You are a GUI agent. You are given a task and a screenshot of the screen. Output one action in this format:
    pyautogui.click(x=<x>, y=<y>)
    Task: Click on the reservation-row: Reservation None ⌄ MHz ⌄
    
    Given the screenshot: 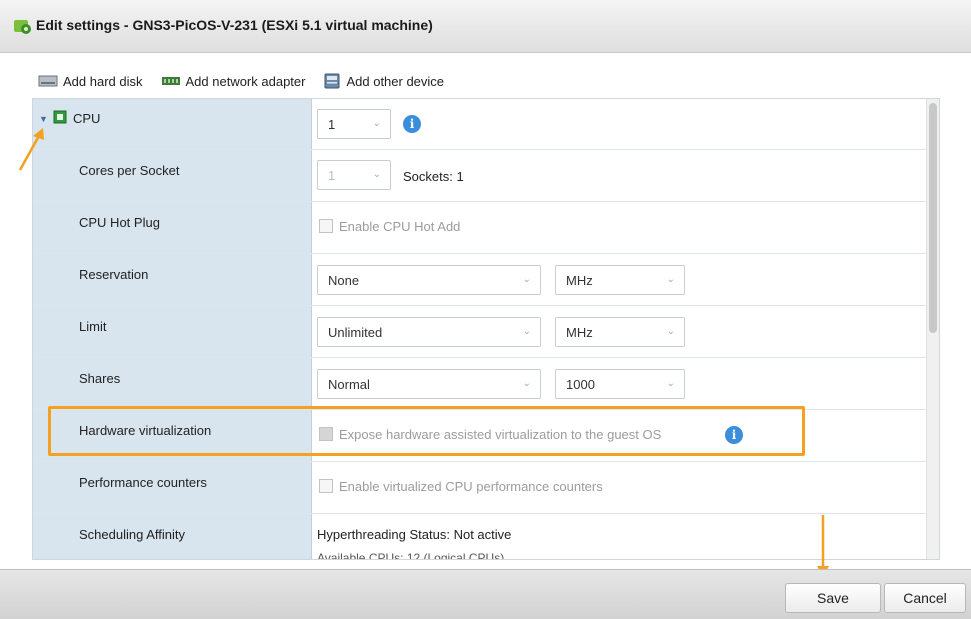 What is the action you would take?
    pyautogui.click(x=486, y=279)
    